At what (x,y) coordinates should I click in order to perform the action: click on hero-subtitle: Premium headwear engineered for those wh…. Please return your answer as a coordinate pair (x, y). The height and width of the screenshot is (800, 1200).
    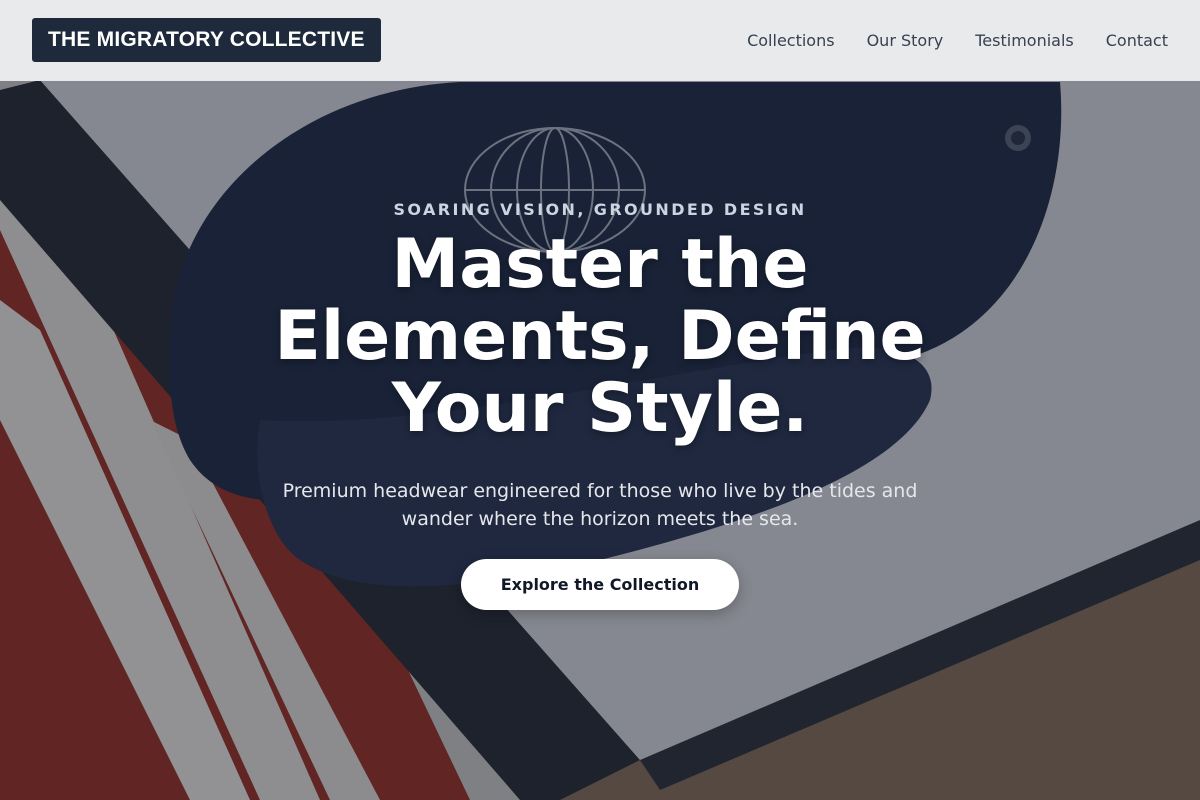
    Looking at the image, I should click on (600, 505).